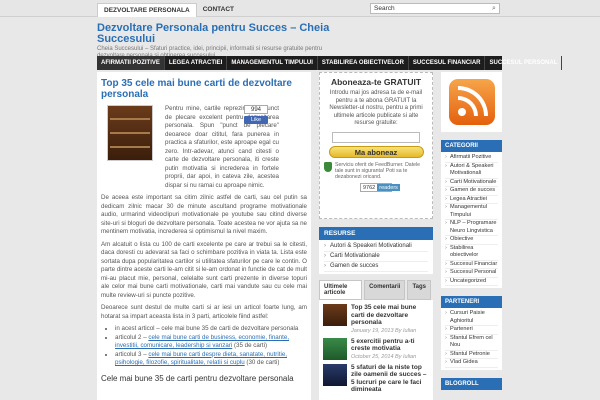 The width and height of the screenshot is (600, 400). I want to click on readers-label: readers, so click(388, 187).